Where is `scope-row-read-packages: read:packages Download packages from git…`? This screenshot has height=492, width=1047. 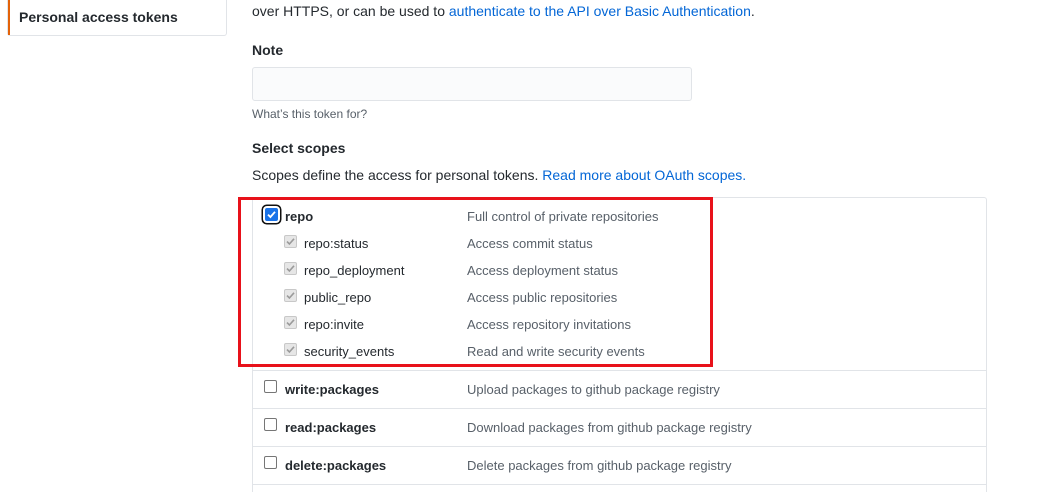
scope-row-read-packages: read:packages Download packages from git… is located at coordinates (619, 427).